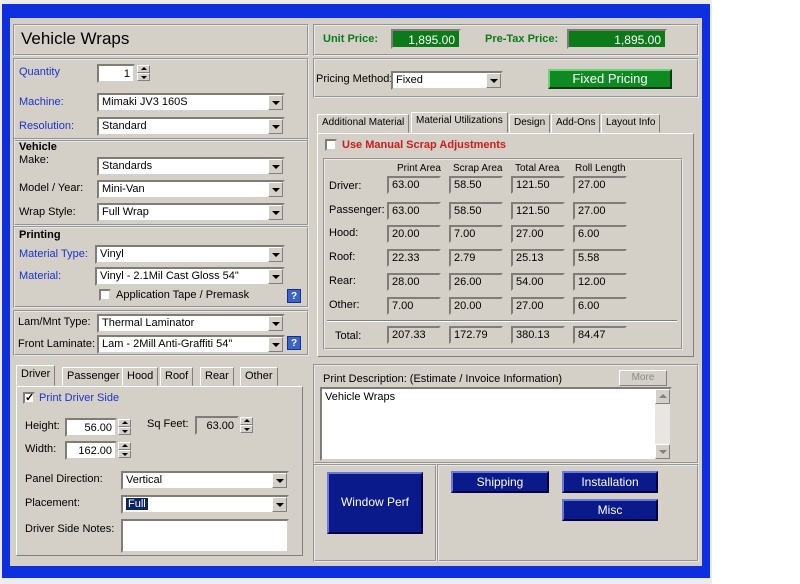 The height and width of the screenshot is (584, 800). Describe the element at coordinates (351, 39) in the screenshot. I see `unit-price-label: Unit Price:` at that location.